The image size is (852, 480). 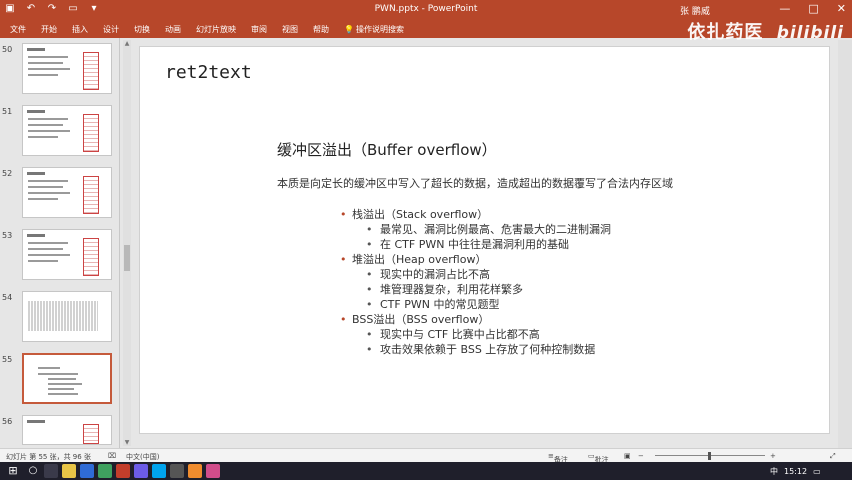 I want to click on scrollbar-thumb, so click(x=127, y=258).